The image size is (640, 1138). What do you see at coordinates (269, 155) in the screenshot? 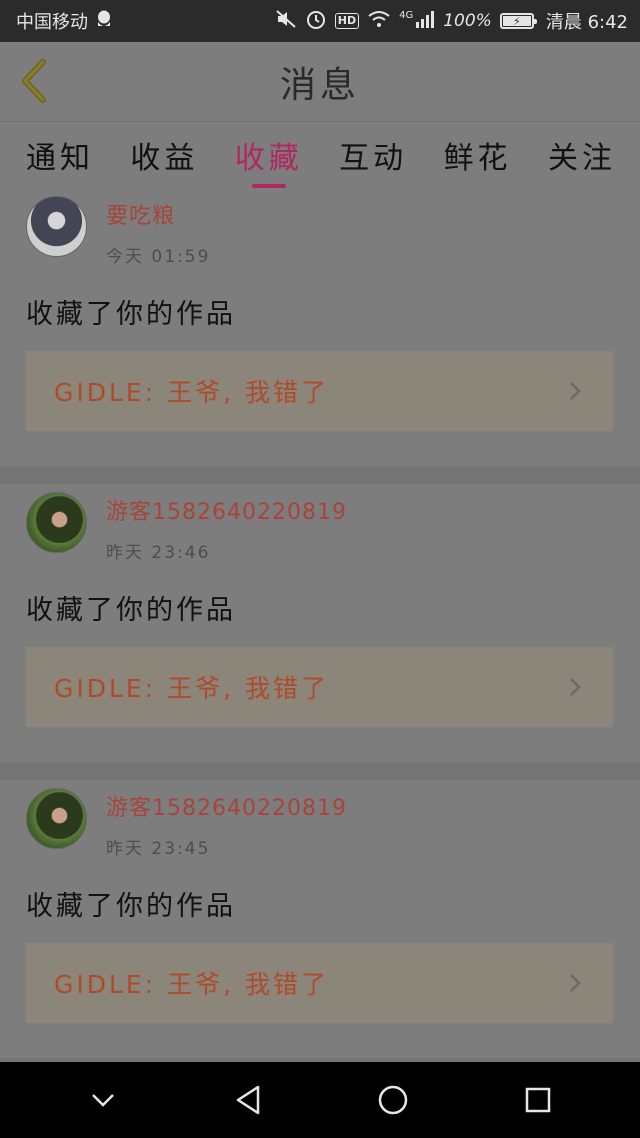
I see `tab-favorites: 收藏` at bounding box center [269, 155].